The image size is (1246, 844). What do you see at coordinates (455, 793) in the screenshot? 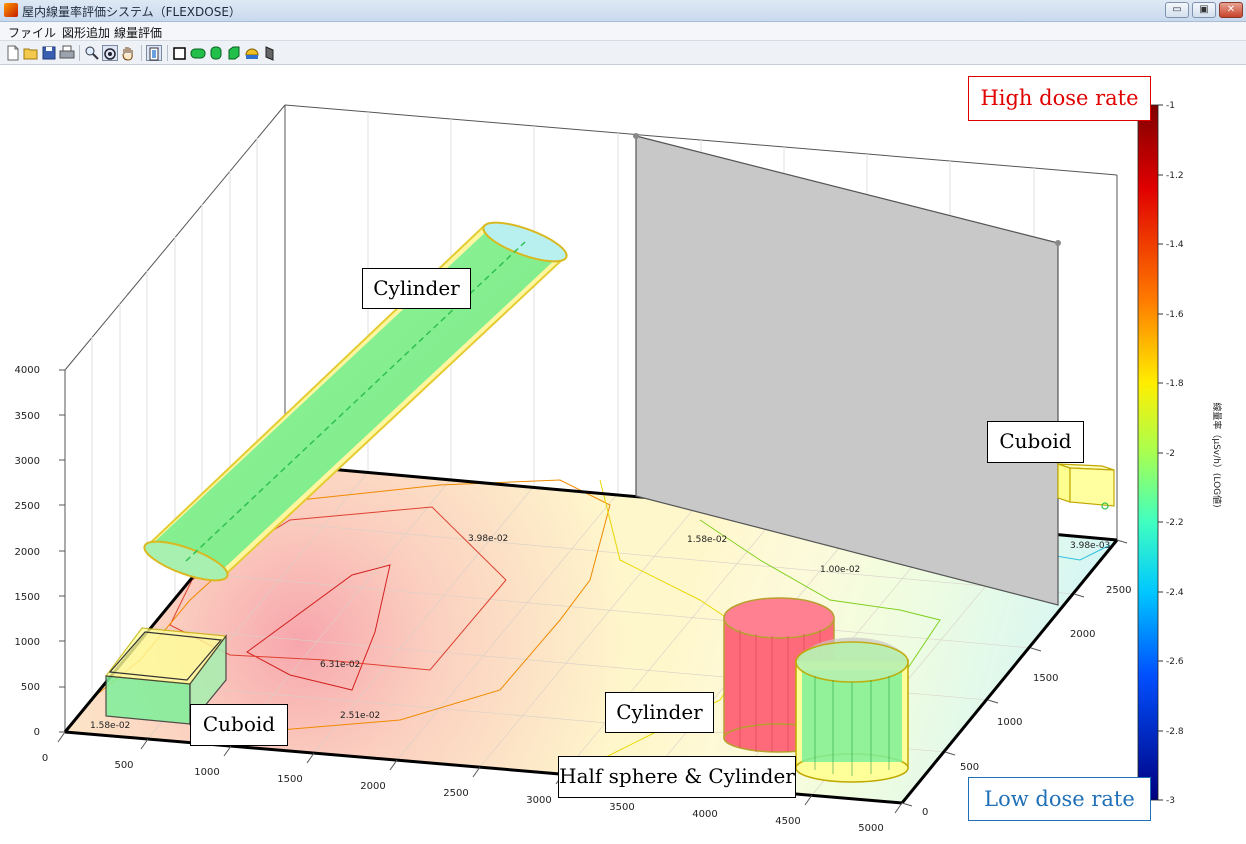
I see `x-tick: 2500` at bounding box center [455, 793].